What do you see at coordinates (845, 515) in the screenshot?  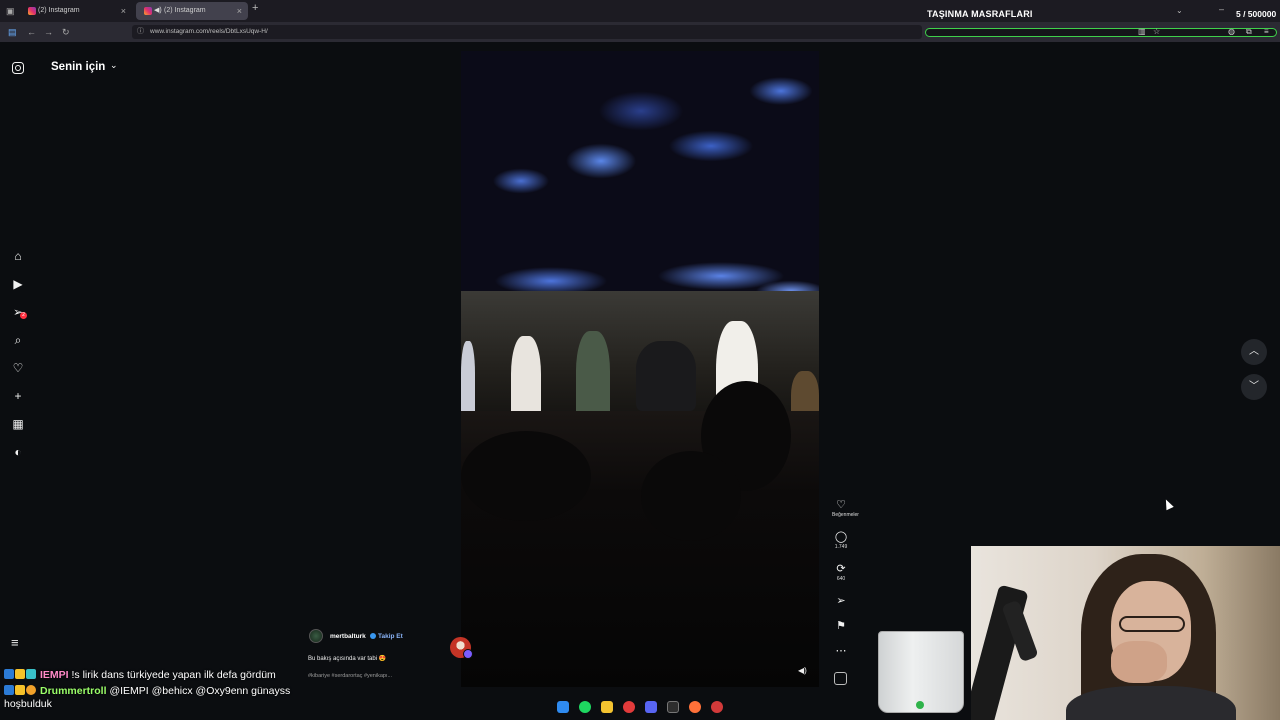 I see `likes-label: Beğenmeler` at bounding box center [845, 515].